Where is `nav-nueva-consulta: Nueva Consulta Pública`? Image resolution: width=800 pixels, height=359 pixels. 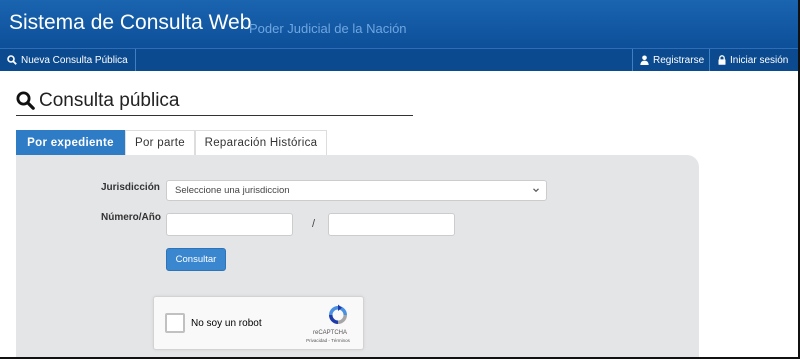 nav-nueva-consulta: Nueva Consulta Pública is located at coordinates (68, 60).